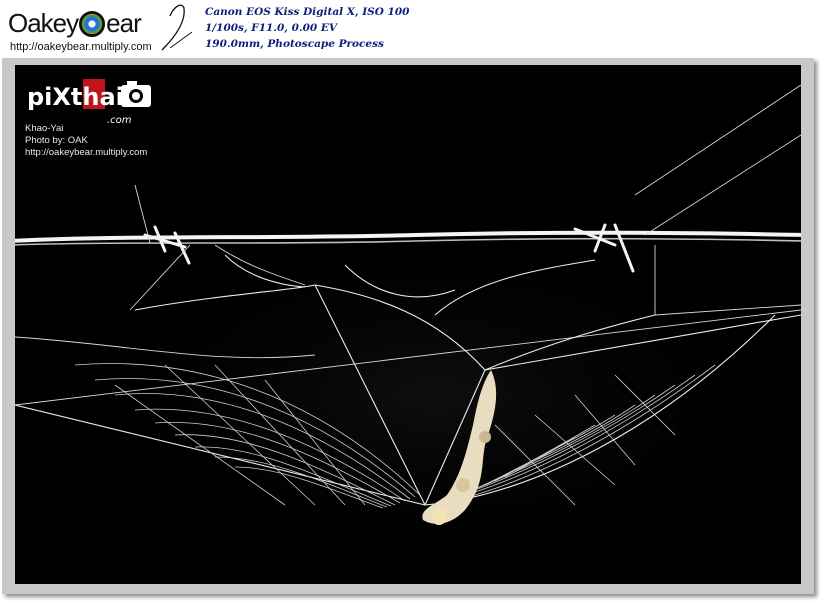 This screenshot has height=604, width=820. I want to click on watermark-credit: Photo by: OAK, so click(56, 140).